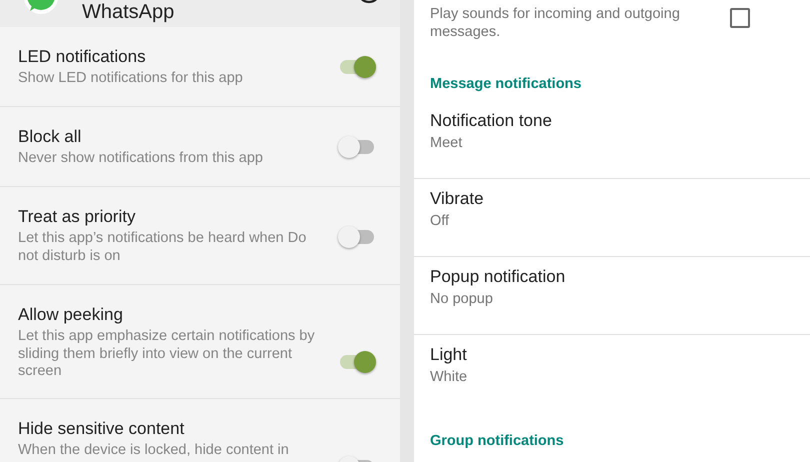 This screenshot has height=462, width=810. I want to click on section-header: Message notifications, so click(505, 84).